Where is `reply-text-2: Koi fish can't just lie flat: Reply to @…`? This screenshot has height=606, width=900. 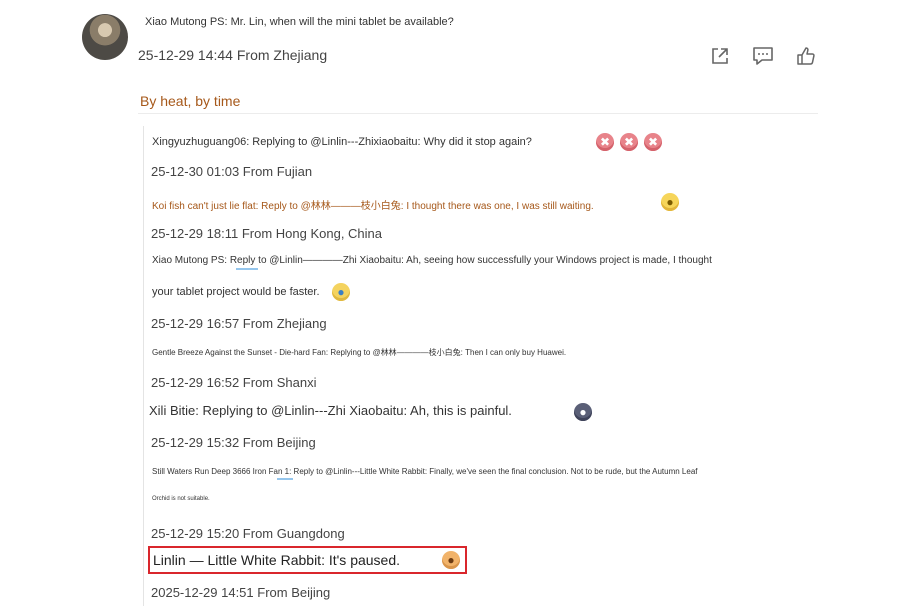 reply-text-2: Koi fish can't just lie flat: Reply to @… is located at coordinates (373, 206).